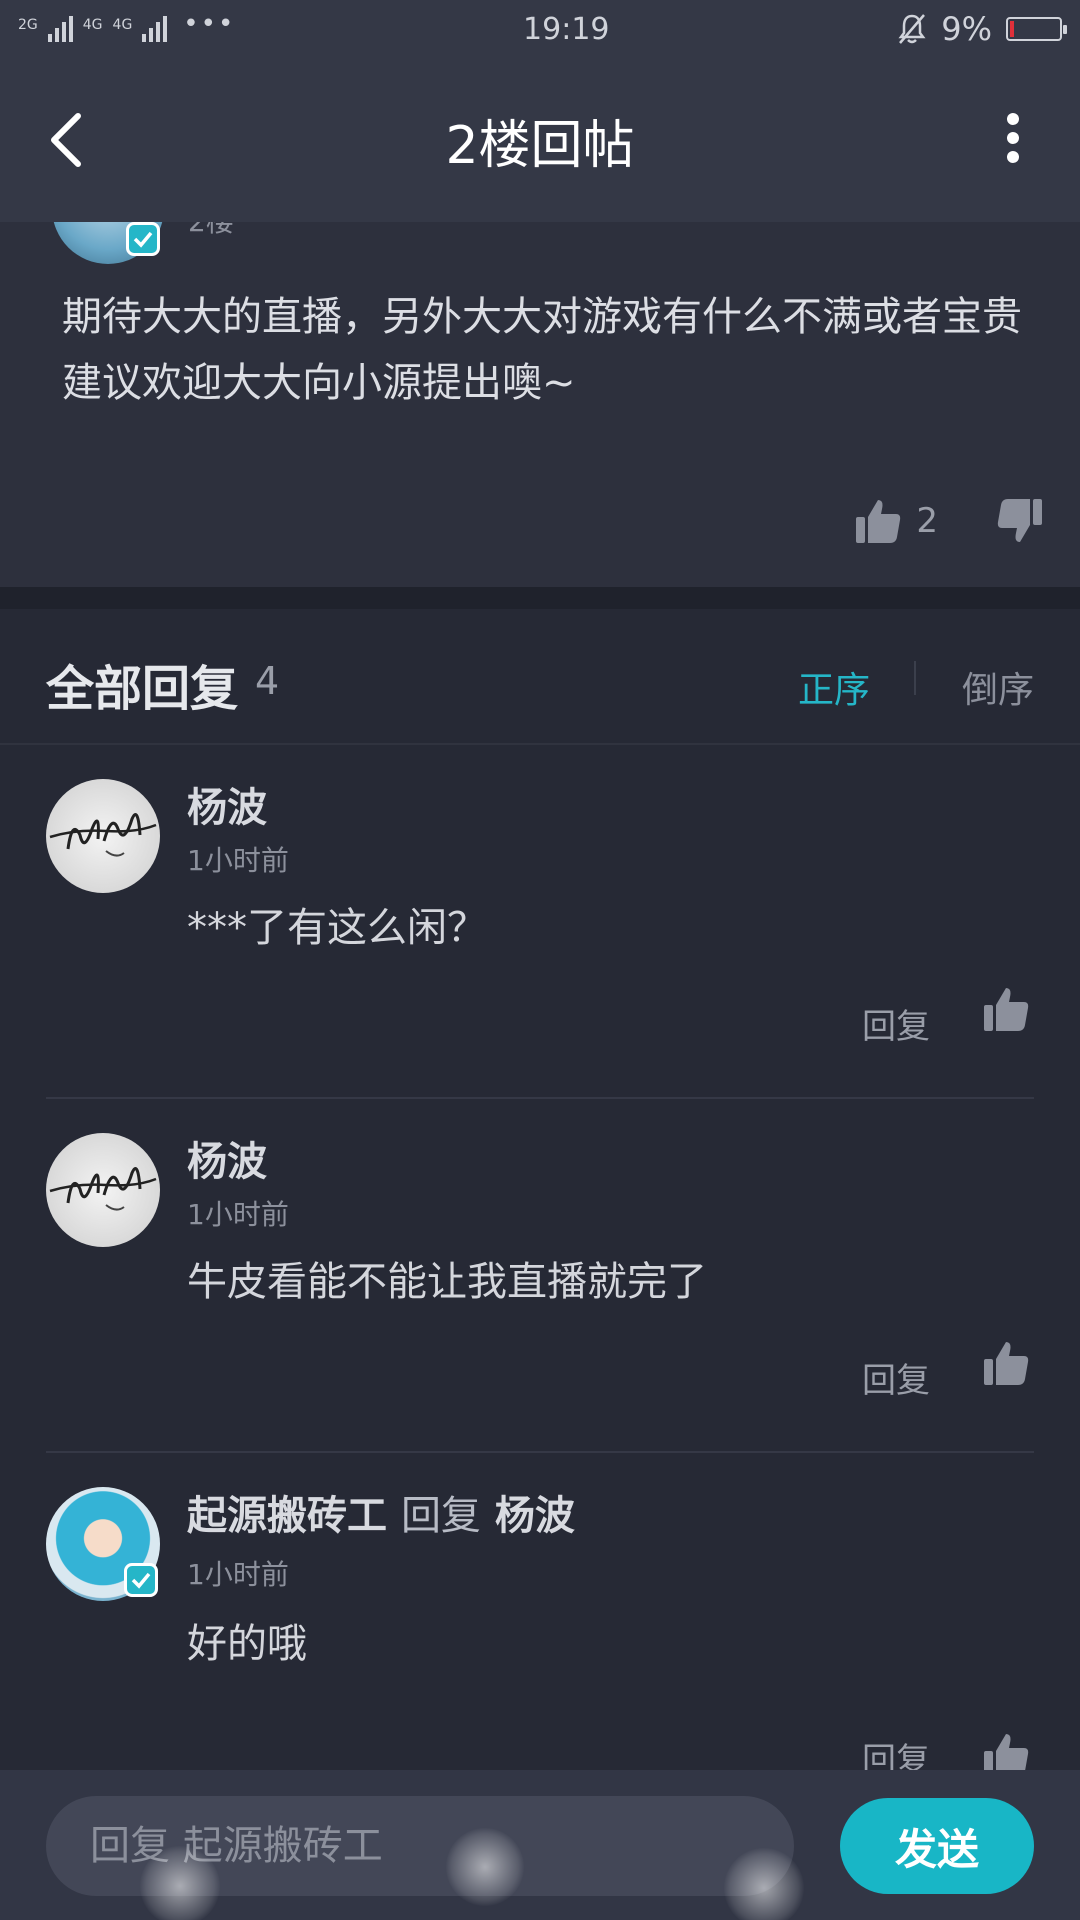 The image size is (1080, 1920). What do you see at coordinates (540, 598) in the screenshot?
I see `section-divider` at bounding box center [540, 598].